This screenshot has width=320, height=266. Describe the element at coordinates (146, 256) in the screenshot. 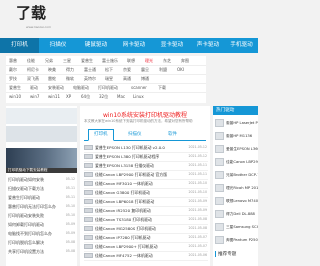

I see `download-row: 佳能Canon MF4752 一体机驱动 2021-05-06` at that location.